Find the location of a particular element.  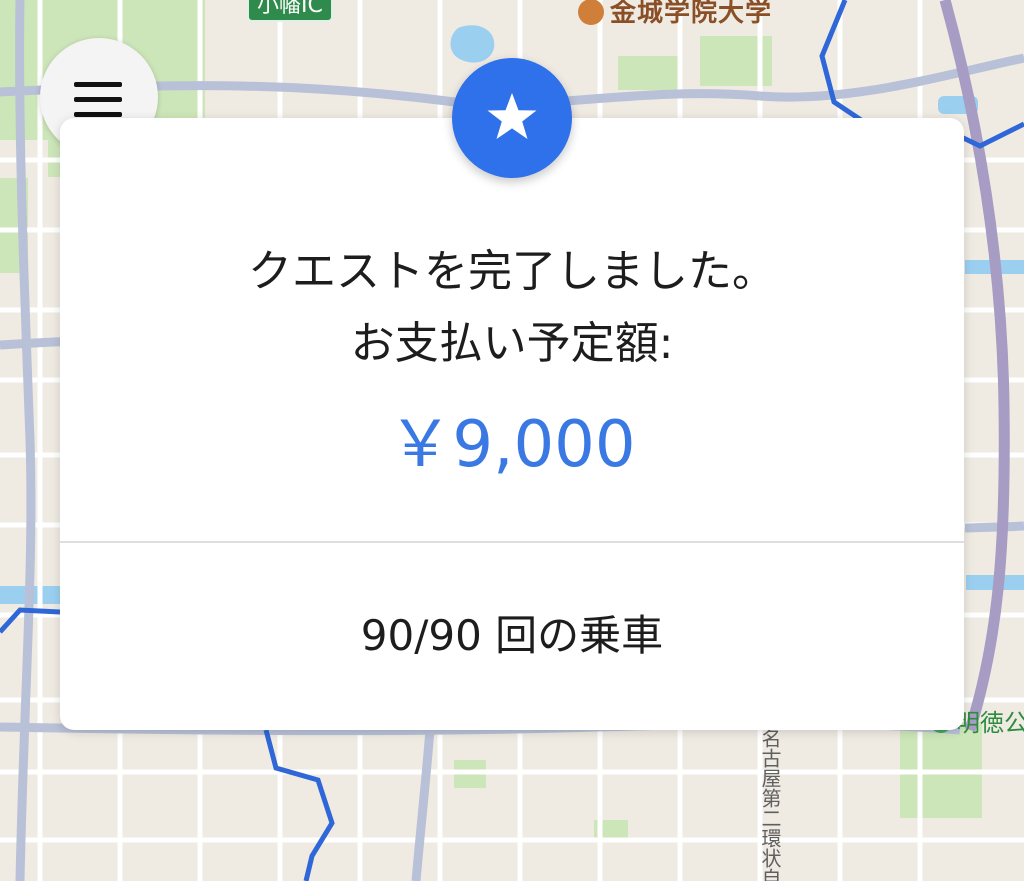

hamburger-menu-icon is located at coordinates (98, 100).